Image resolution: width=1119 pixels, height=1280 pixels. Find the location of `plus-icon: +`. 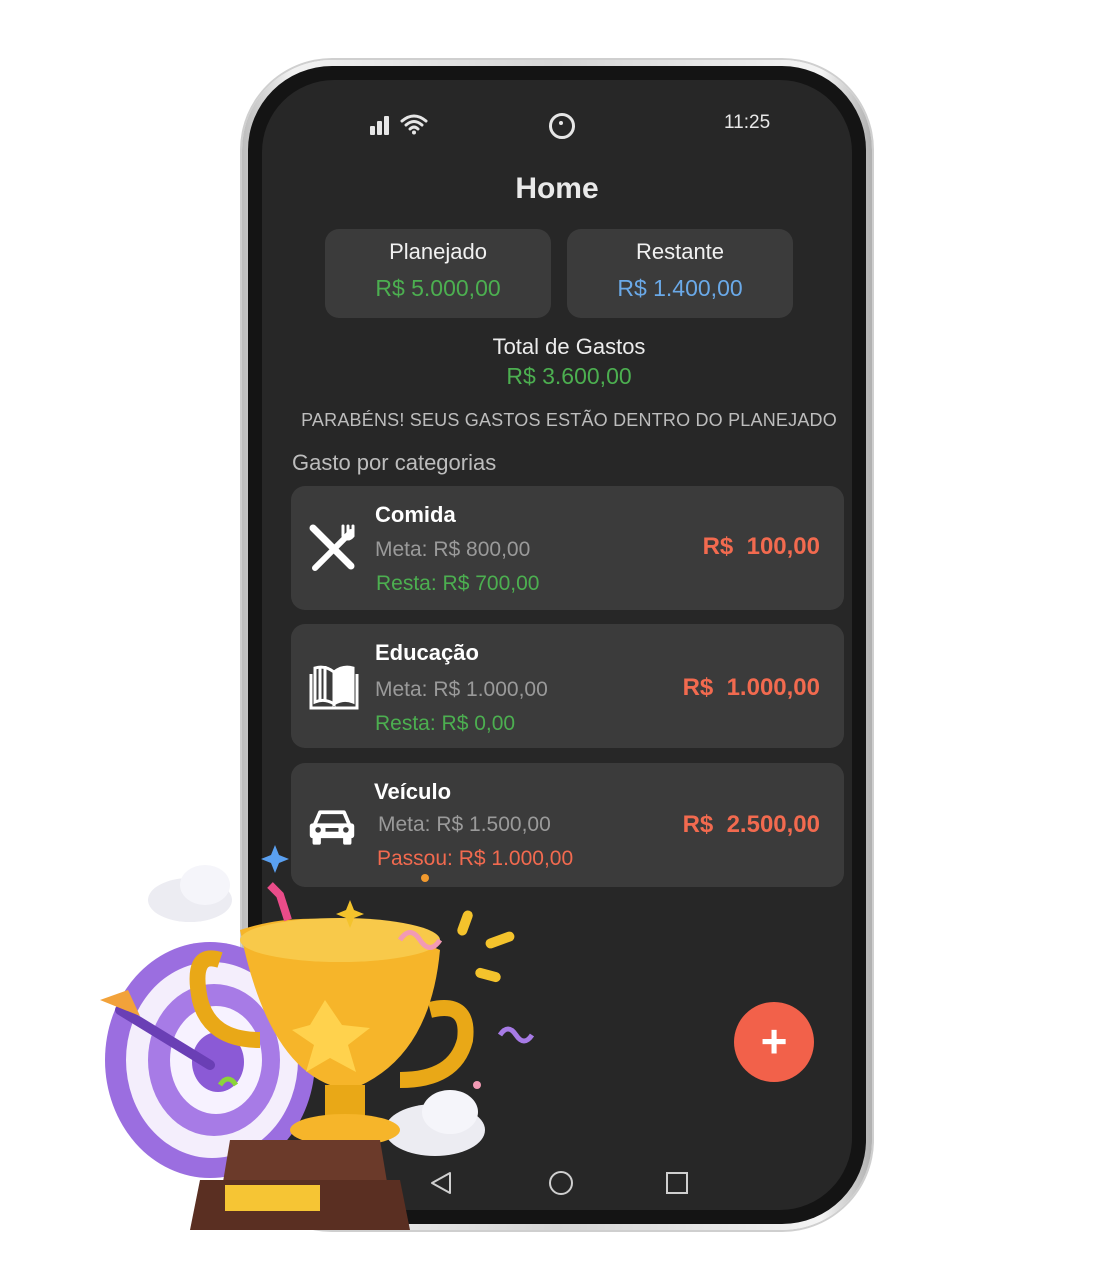

plus-icon: + is located at coordinates (774, 1041).